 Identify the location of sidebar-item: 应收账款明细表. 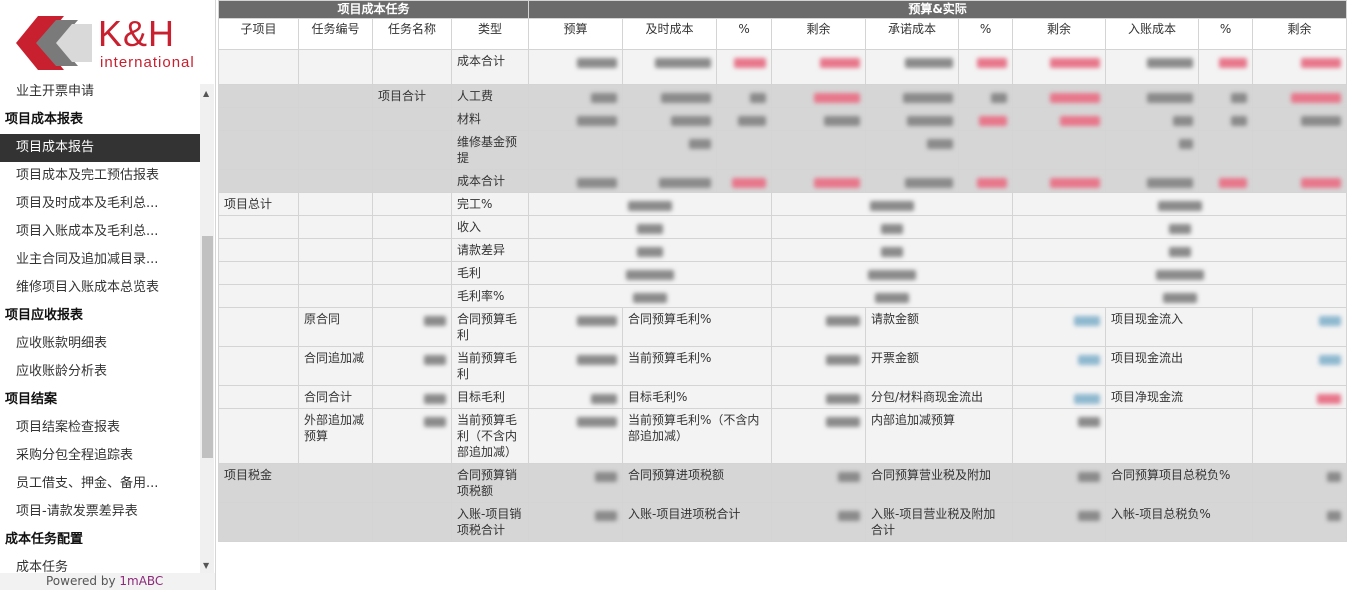
(100, 344).